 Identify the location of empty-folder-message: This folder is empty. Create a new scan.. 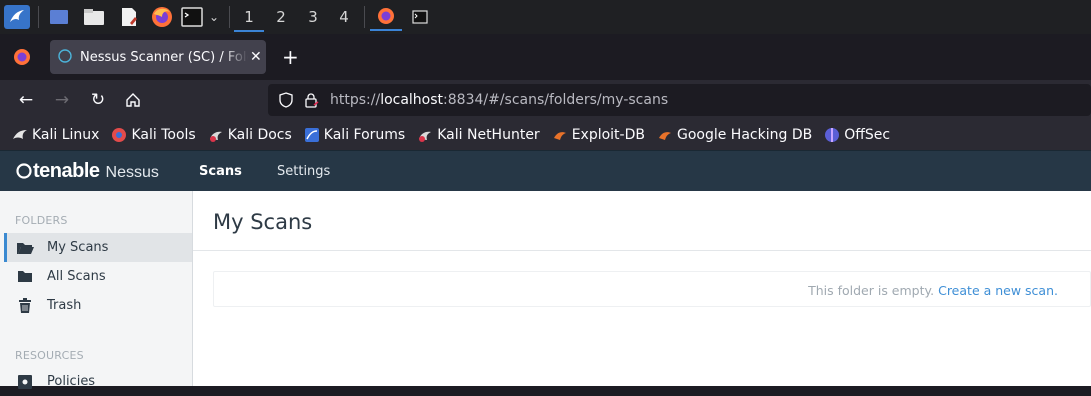
(933, 290).